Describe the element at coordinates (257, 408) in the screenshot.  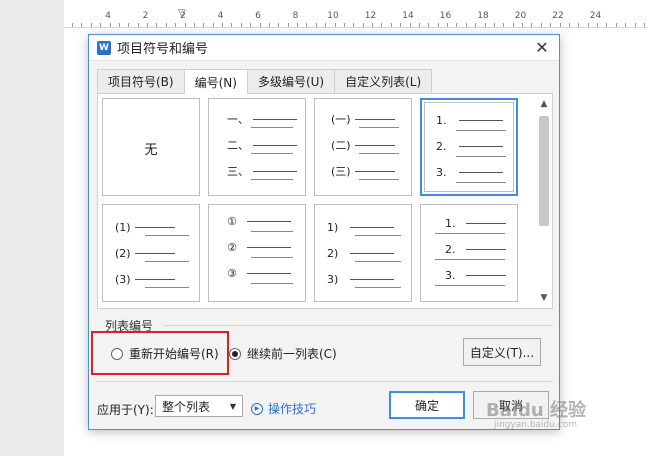
I see `play-icon: ▶` at that location.